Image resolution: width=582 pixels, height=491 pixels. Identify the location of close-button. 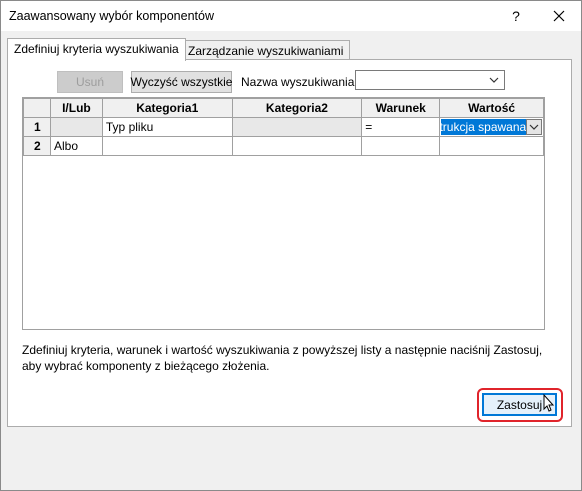
(558, 16).